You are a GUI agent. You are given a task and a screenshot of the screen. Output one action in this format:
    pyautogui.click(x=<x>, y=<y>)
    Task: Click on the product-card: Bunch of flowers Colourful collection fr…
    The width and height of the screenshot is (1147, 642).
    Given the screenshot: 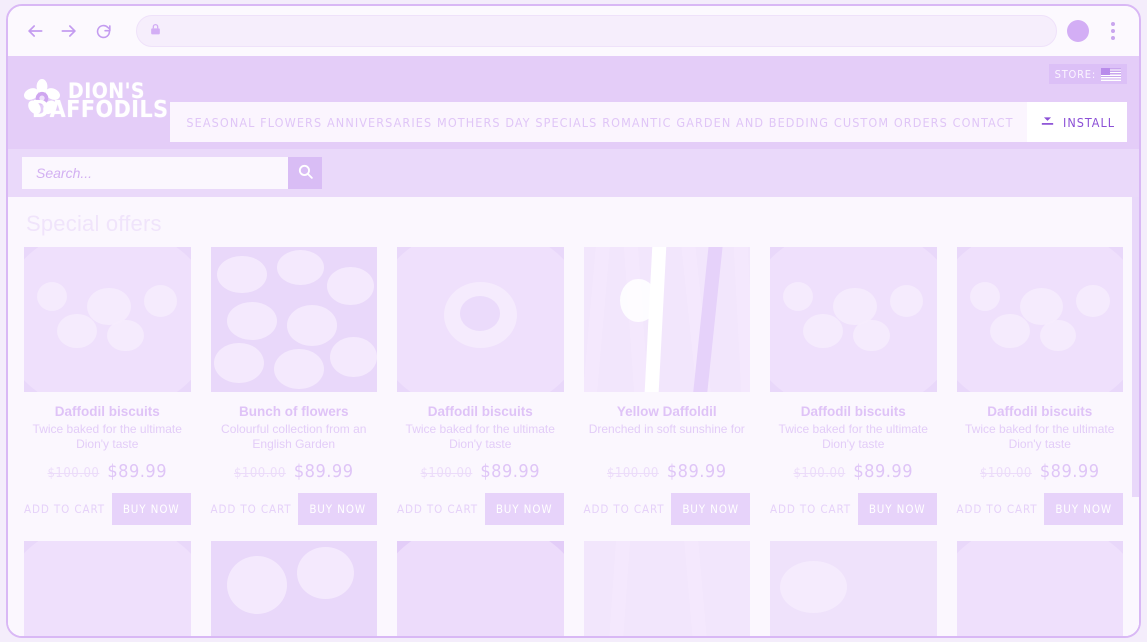 What is the action you would take?
    pyautogui.click(x=294, y=386)
    